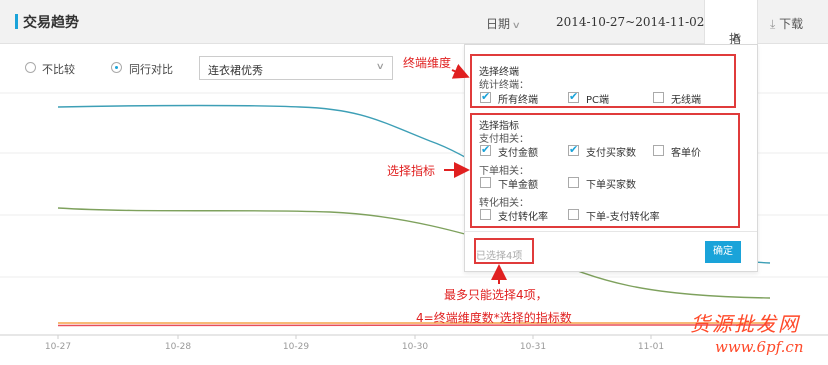 This screenshot has height=365, width=828. I want to click on watermark-url: www.6pf.cn, so click(759, 347).